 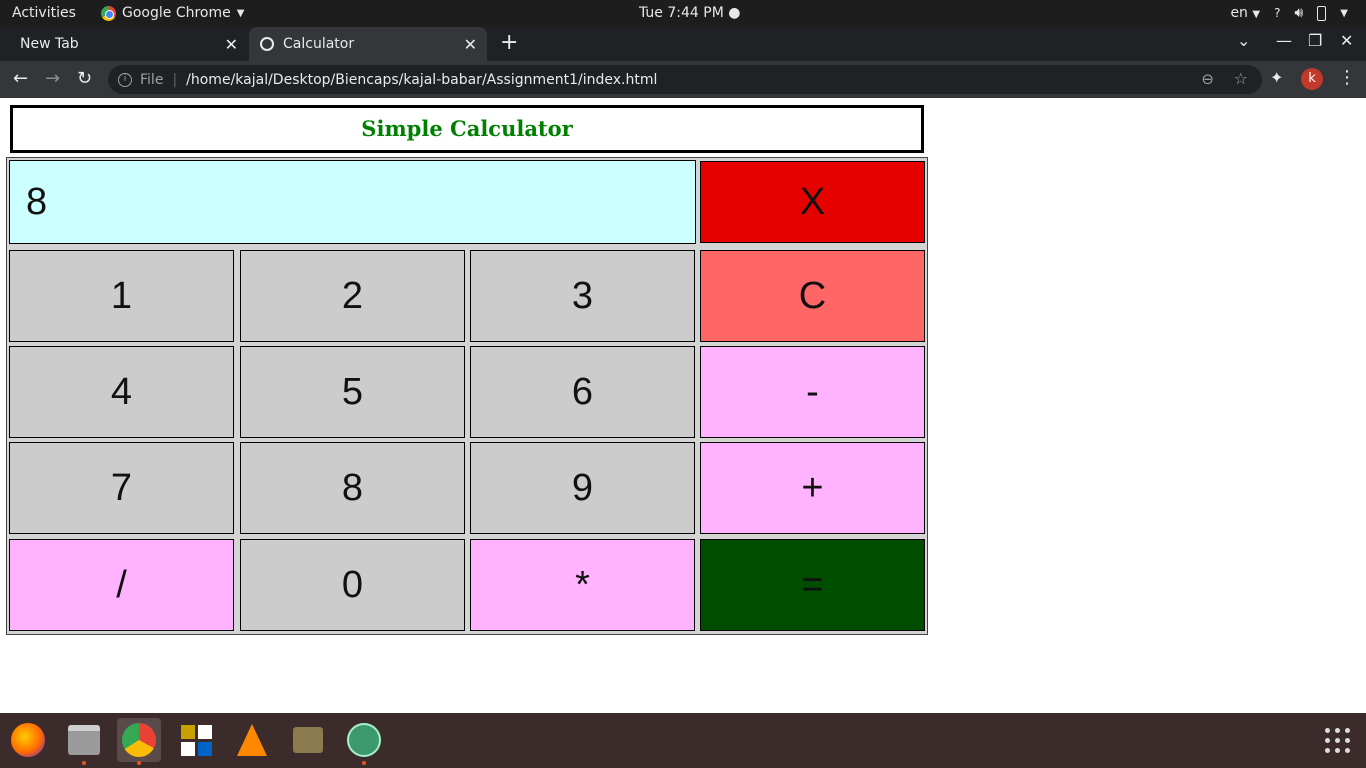 I want to click on plus-button: +, so click(x=812, y=488).